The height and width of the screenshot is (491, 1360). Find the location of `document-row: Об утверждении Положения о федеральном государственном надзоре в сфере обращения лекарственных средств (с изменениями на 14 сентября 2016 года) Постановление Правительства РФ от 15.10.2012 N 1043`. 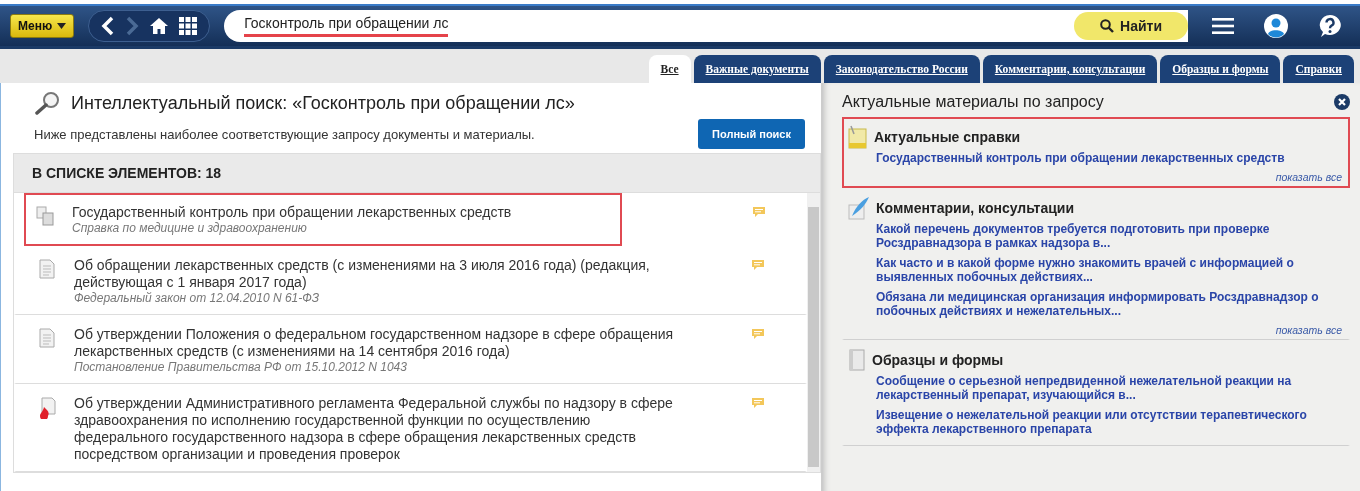

document-row: Об утверждении Положения о федеральном государственном надзоре в сфере обращения лекарственных средств (с изменениями на 14 сентября 2016 года) Постановление Правительства РФ от 15.10.2012 N 1043 is located at coordinates (410, 349).